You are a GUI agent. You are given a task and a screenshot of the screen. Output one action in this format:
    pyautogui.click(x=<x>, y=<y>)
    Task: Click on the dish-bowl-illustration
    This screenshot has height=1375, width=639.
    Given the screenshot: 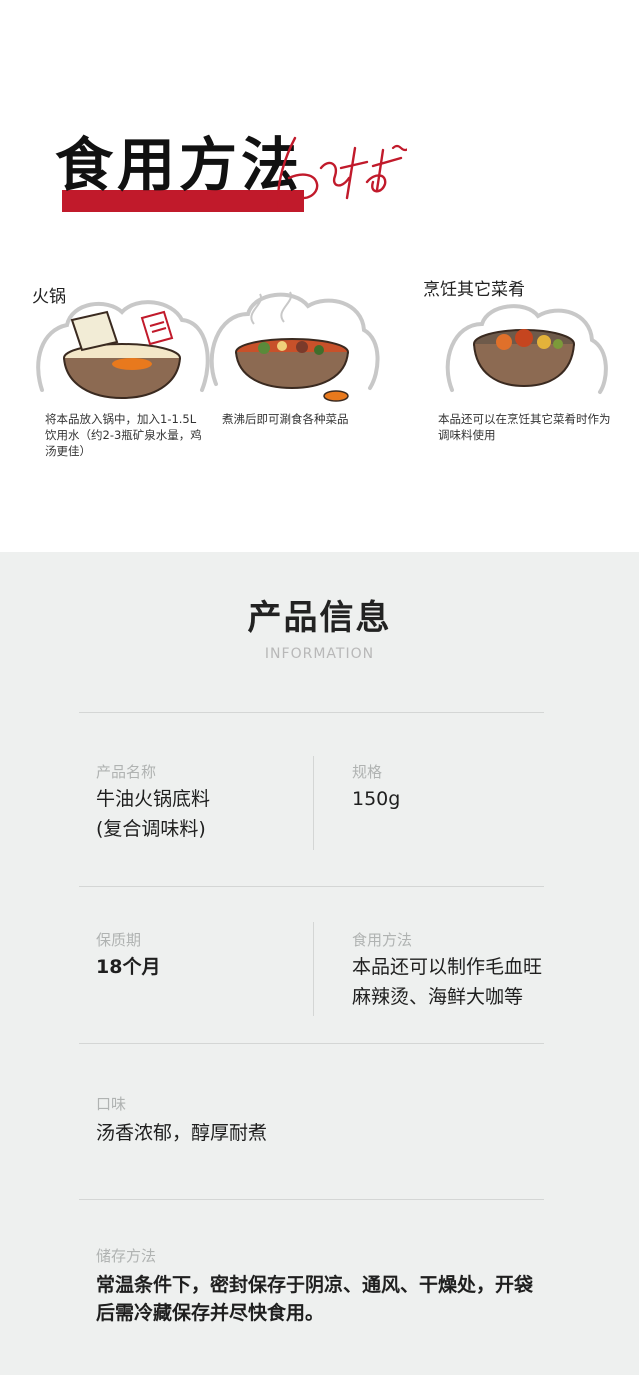 What is the action you would take?
    pyautogui.click(x=526, y=349)
    